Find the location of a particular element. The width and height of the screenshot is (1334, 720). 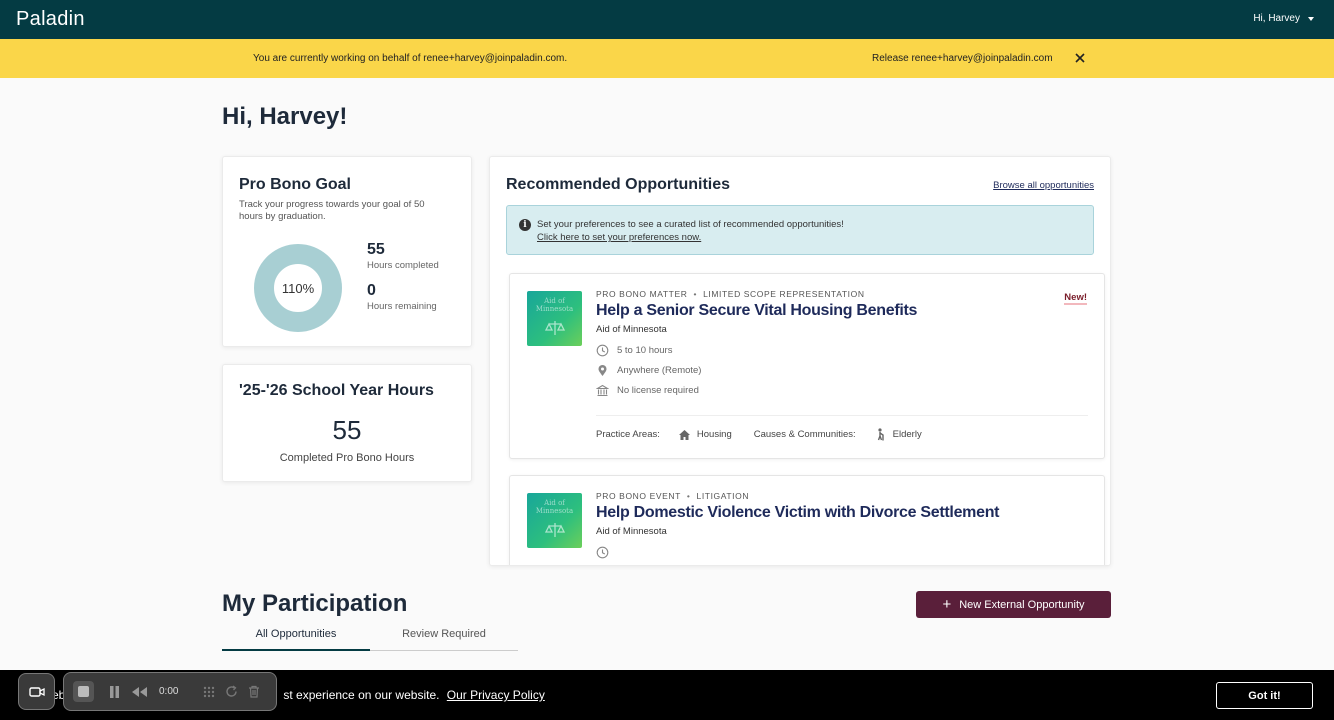

camera-icon is located at coordinates (36, 691).